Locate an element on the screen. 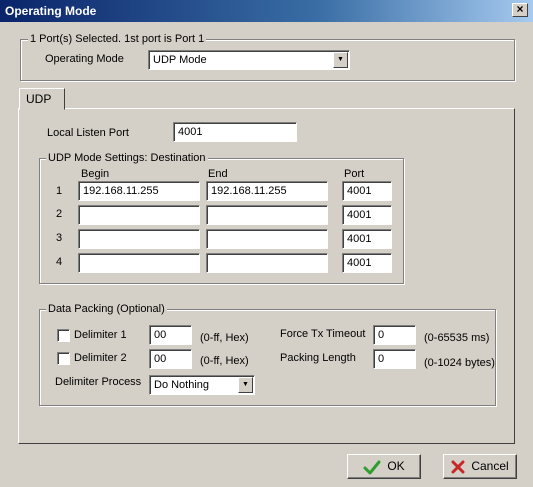 The image size is (533, 487). force-tx-timeout-input: 0 is located at coordinates (394, 335).